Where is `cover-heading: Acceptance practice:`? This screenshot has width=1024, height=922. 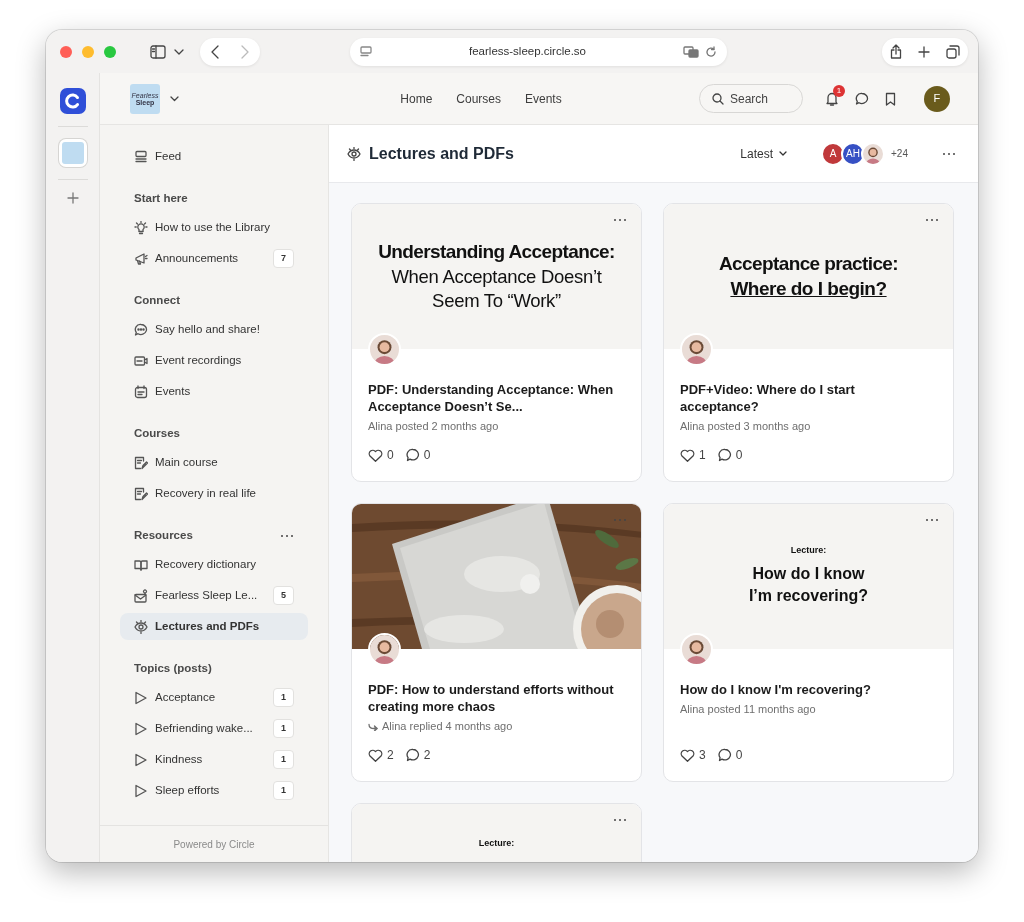 cover-heading: Acceptance practice: is located at coordinates (808, 263).